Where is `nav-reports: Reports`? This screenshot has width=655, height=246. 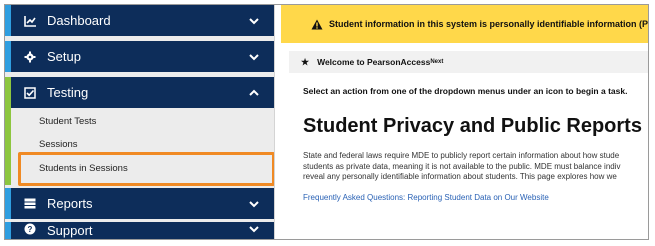 nav-reports: Reports is located at coordinates (139, 203).